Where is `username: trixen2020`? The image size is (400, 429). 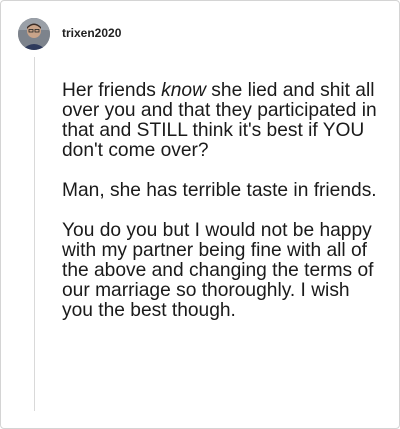 username: trixen2020 is located at coordinates (91, 33).